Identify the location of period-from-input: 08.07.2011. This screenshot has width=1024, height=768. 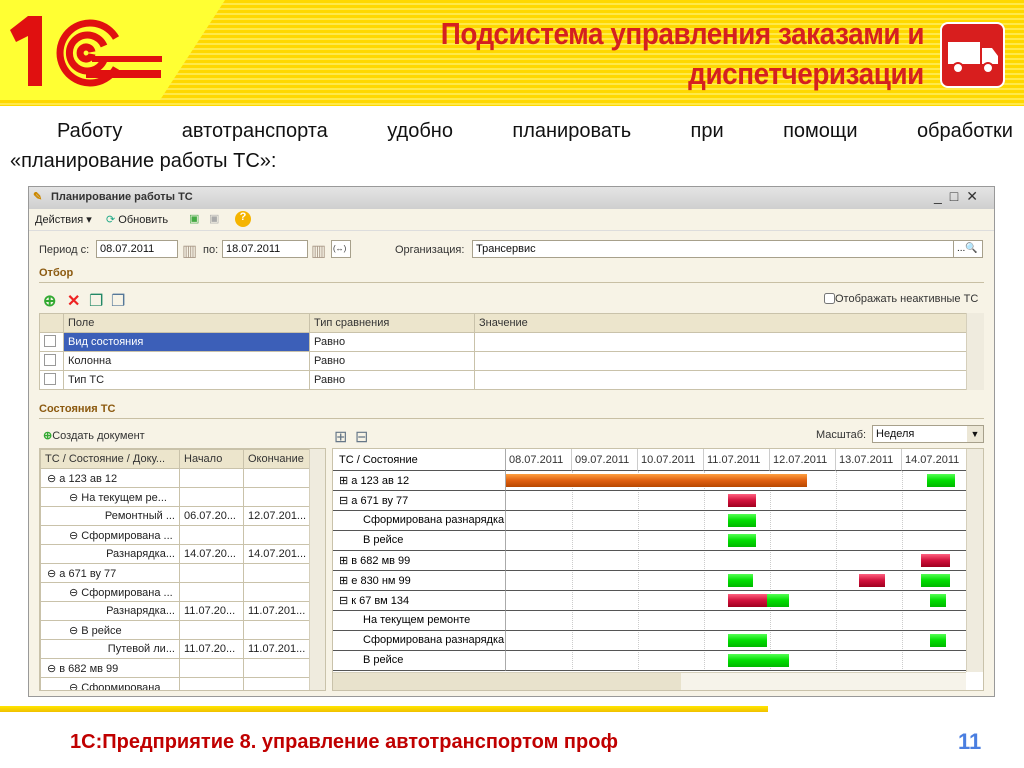
(137, 249).